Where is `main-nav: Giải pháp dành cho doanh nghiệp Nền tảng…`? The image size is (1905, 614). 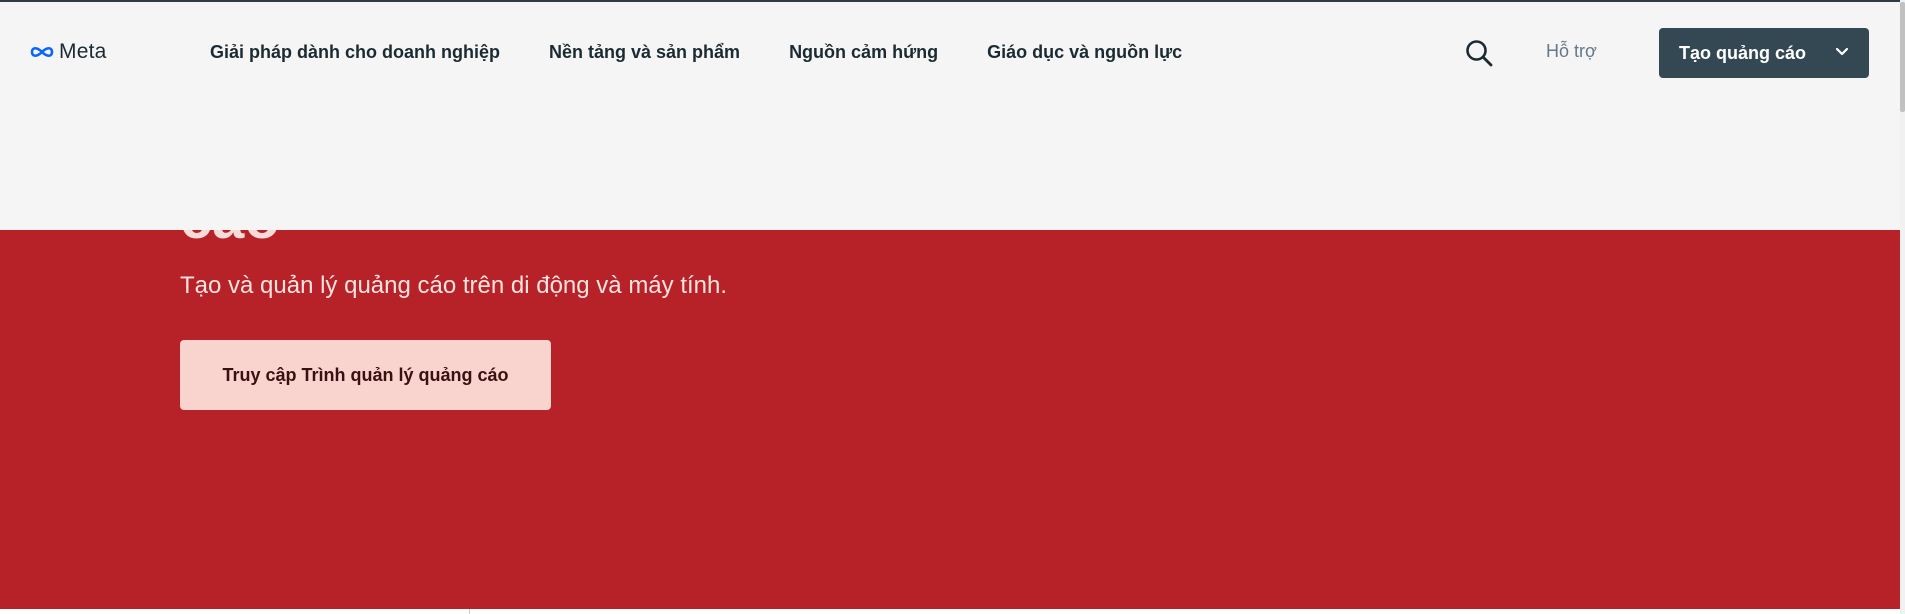
main-nav: Giải pháp dành cho doanh nghiệp Nền tảng… is located at coordinates (696, 52).